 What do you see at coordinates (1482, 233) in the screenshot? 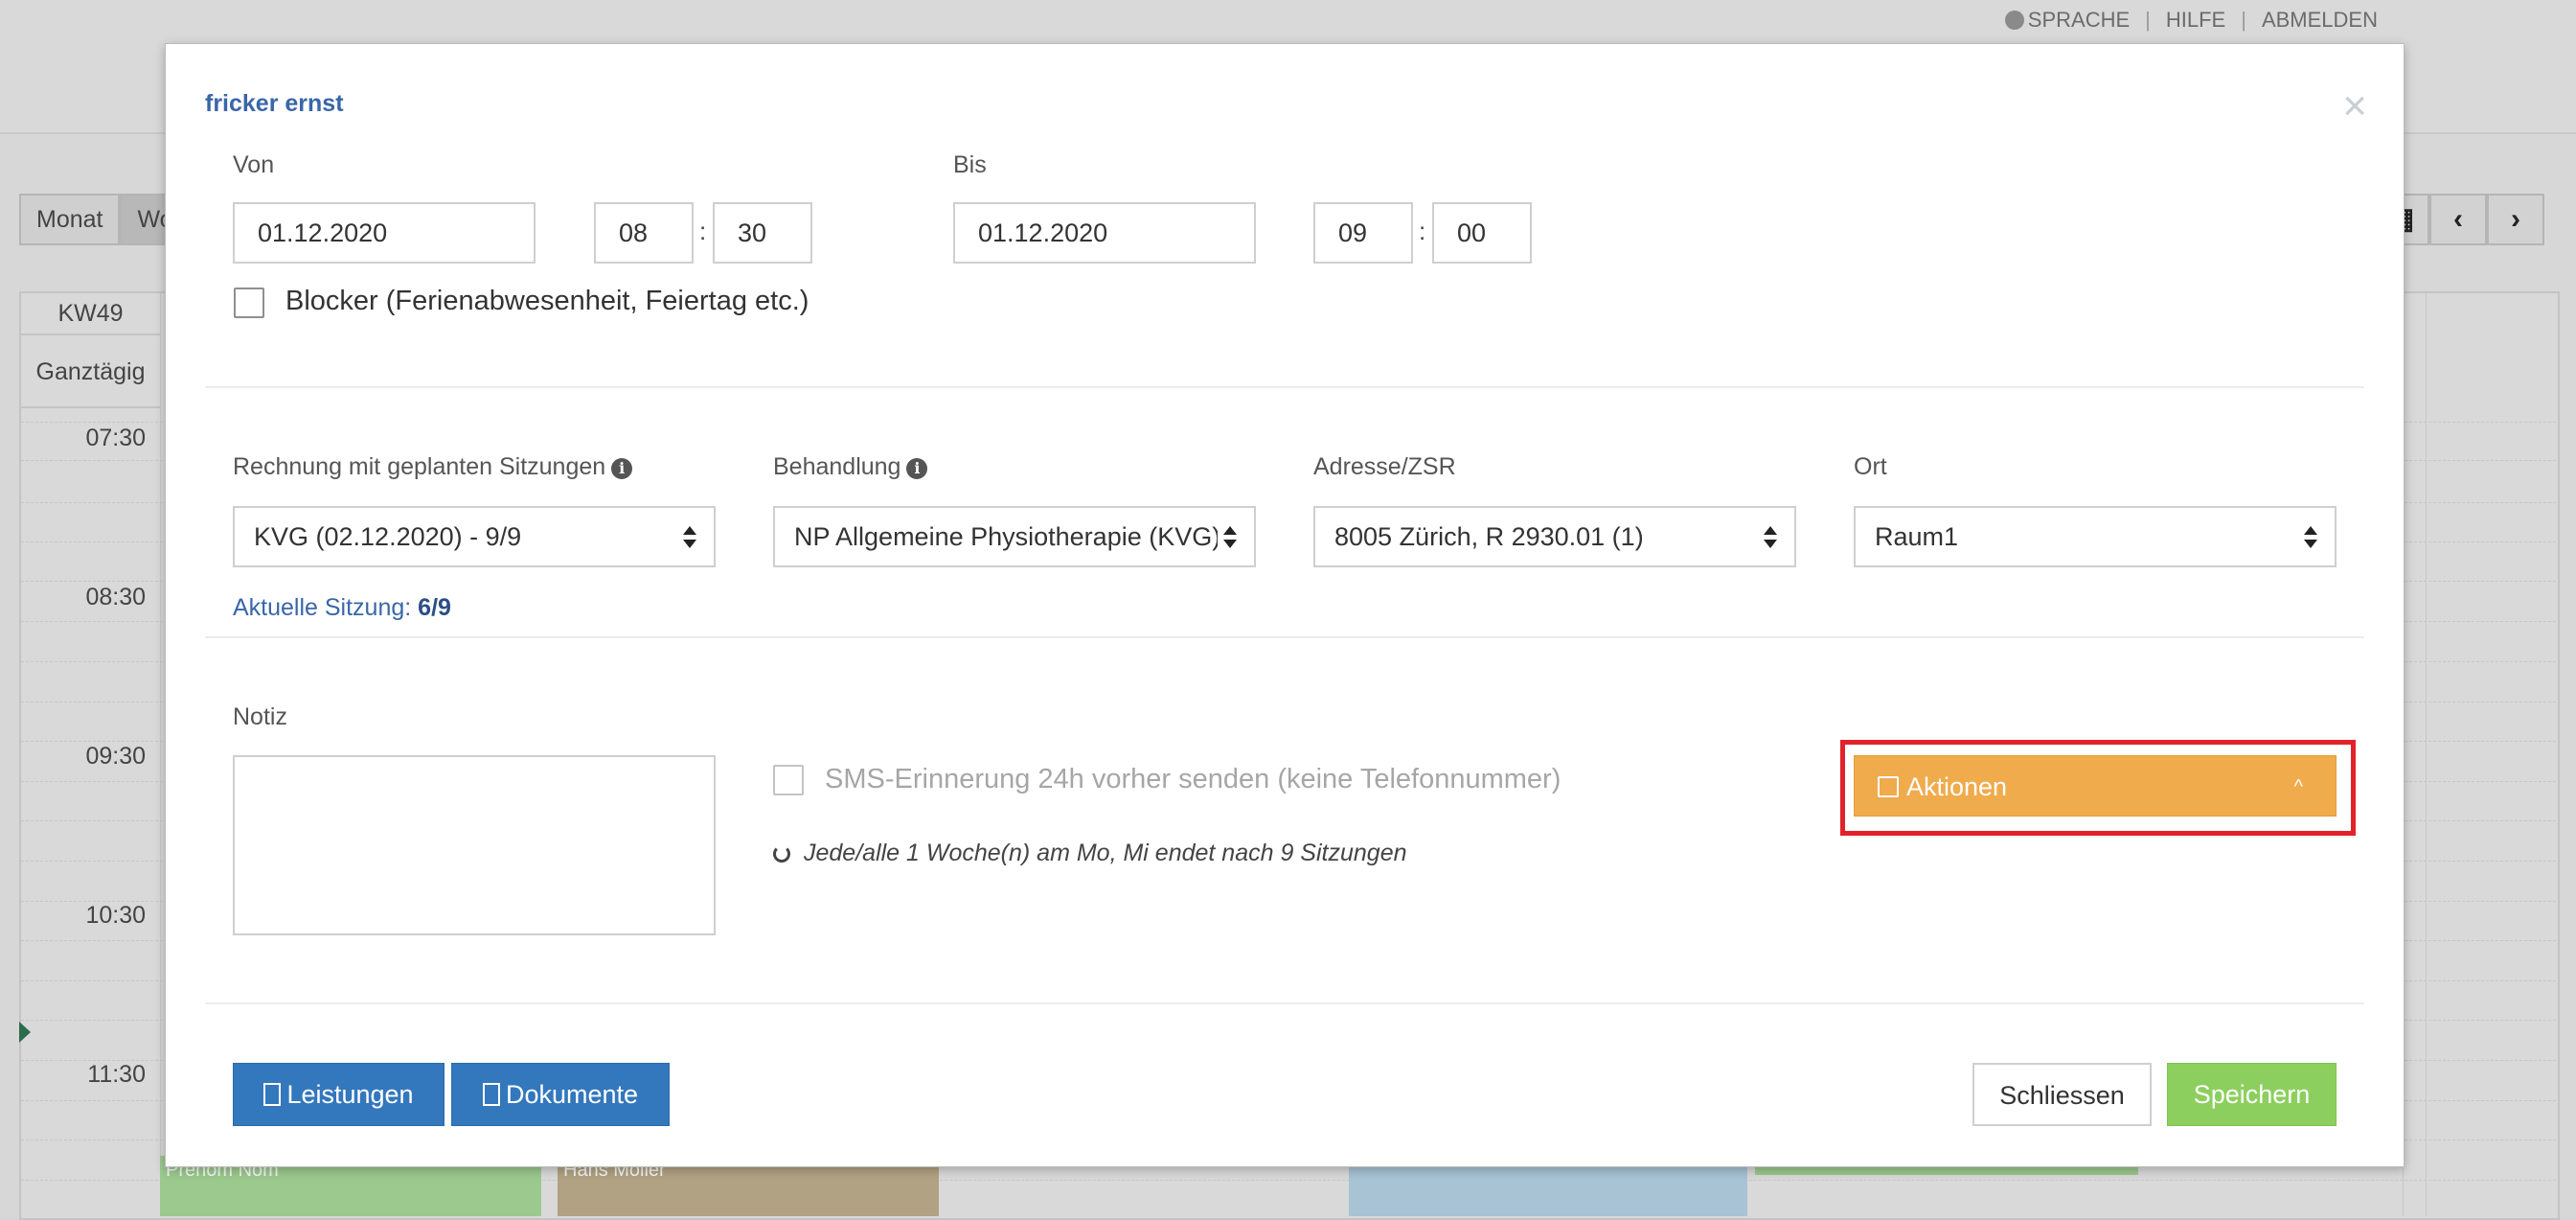
I see `to-minute-input: 00` at bounding box center [1482, 233].